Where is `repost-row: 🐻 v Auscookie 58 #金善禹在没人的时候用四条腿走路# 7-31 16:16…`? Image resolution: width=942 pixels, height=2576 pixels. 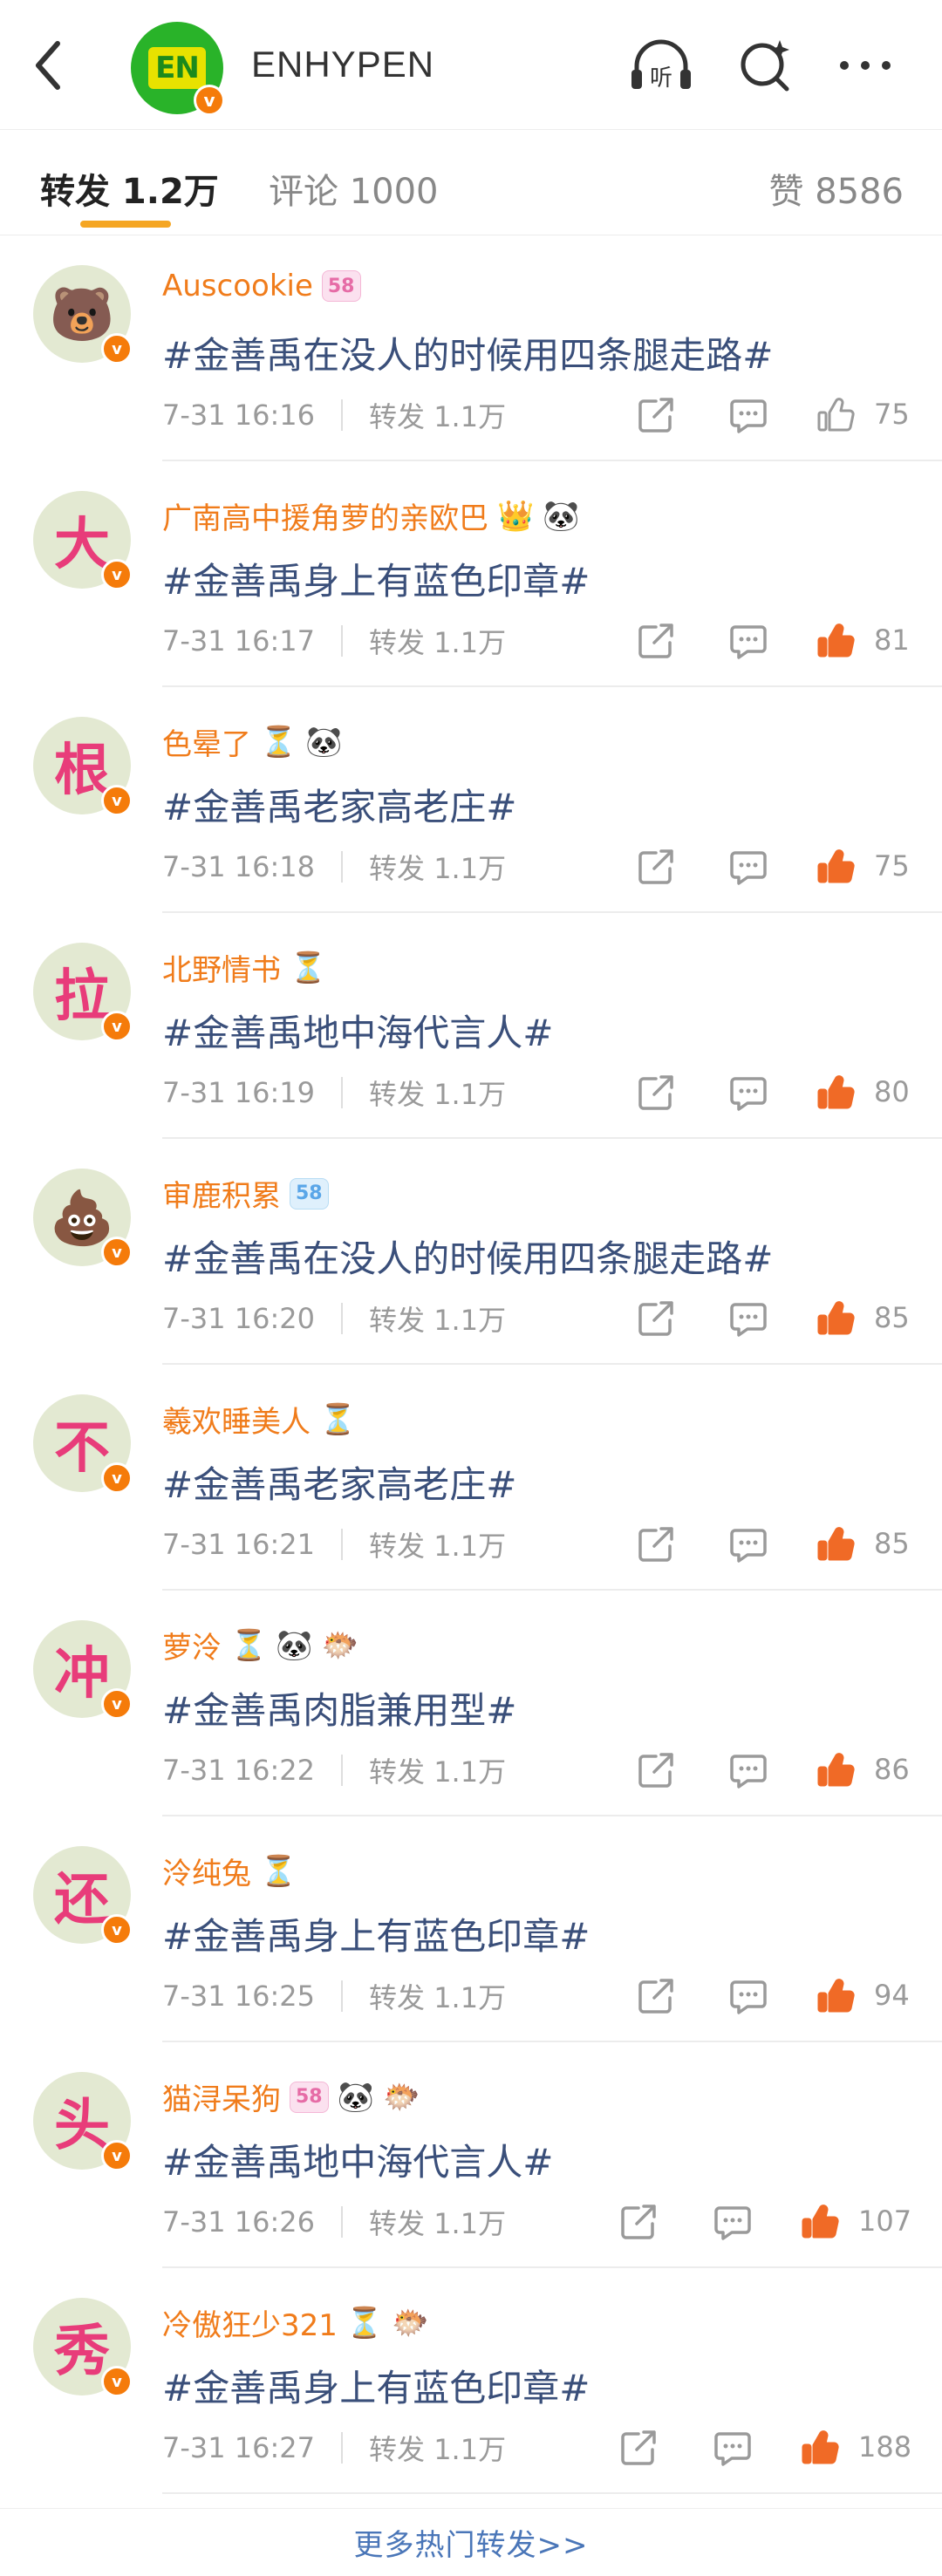
repost-row: 🐻 v Auscookie 58 #金善禹在没人的时候用四条腿走路# 7-31 16:16… is located at coordinates (471, 348).